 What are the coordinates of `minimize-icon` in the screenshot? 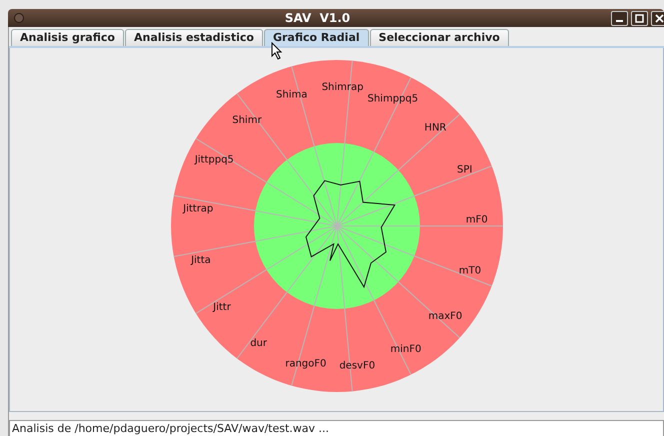 It's located at (619, 21).